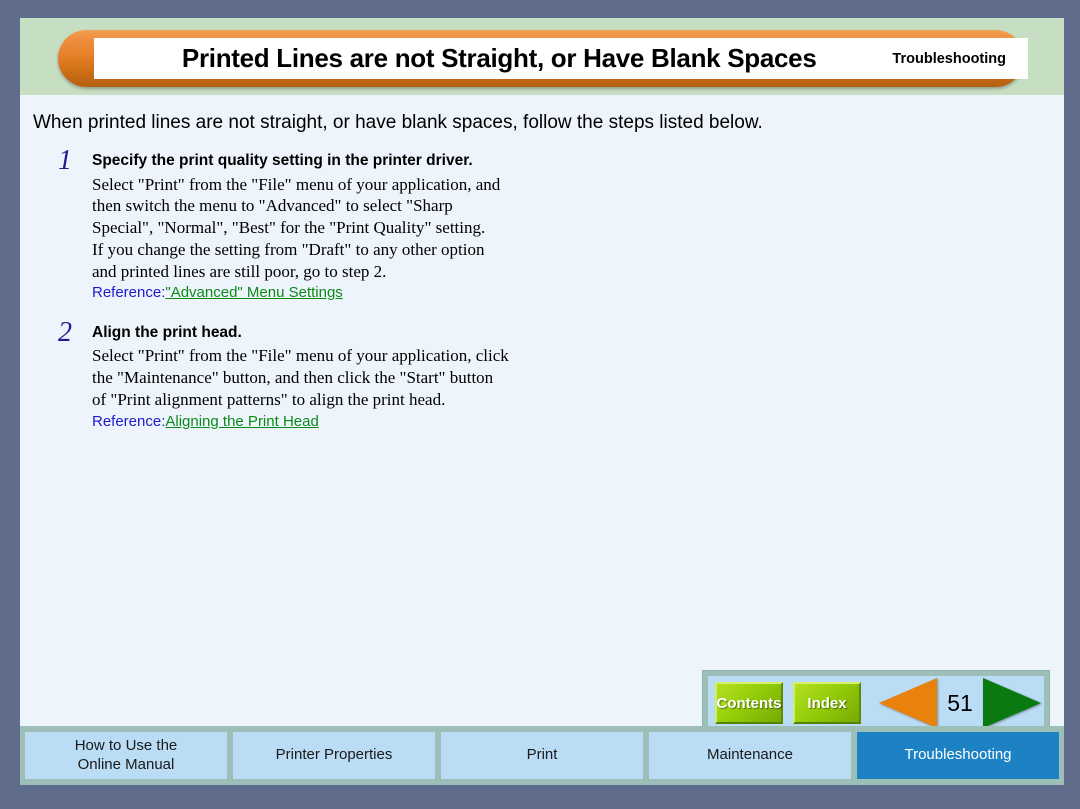  What do you see at coordinates (908, 703) in the screenshot?
I see `previous-page-icon` at bounding box center [908, 703].